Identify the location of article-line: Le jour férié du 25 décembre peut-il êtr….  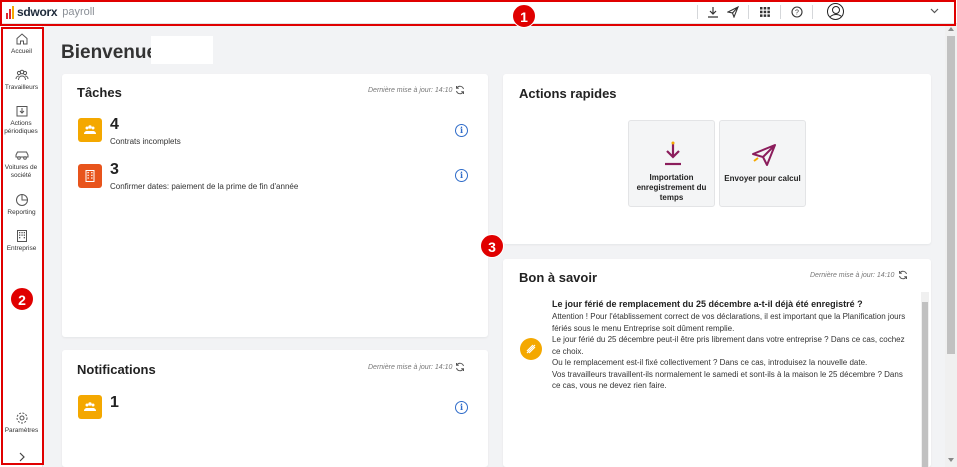
(728, 339).